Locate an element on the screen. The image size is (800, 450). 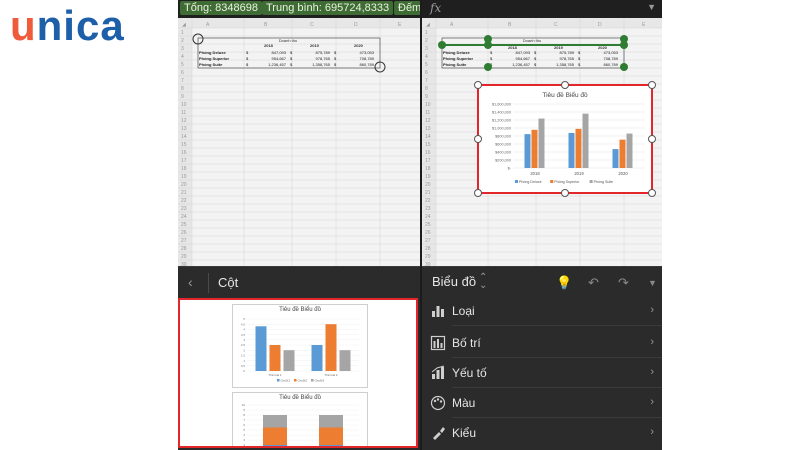
menu-item-label: Kiểu is located at coordinates (464, 433).